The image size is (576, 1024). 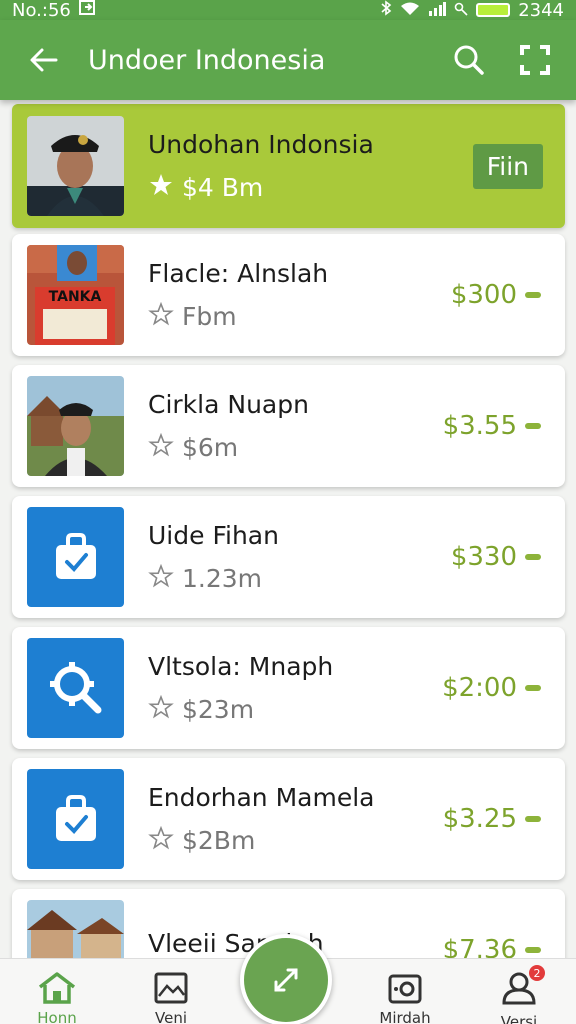 I want to click on search-button, so click(x=469, y=60).